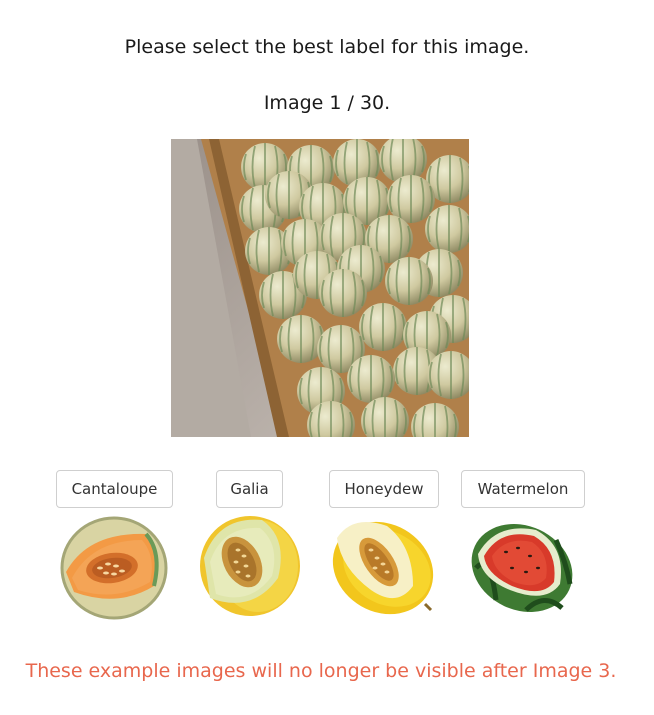  I want to click on example-image-watermelon, so click(522, 566).